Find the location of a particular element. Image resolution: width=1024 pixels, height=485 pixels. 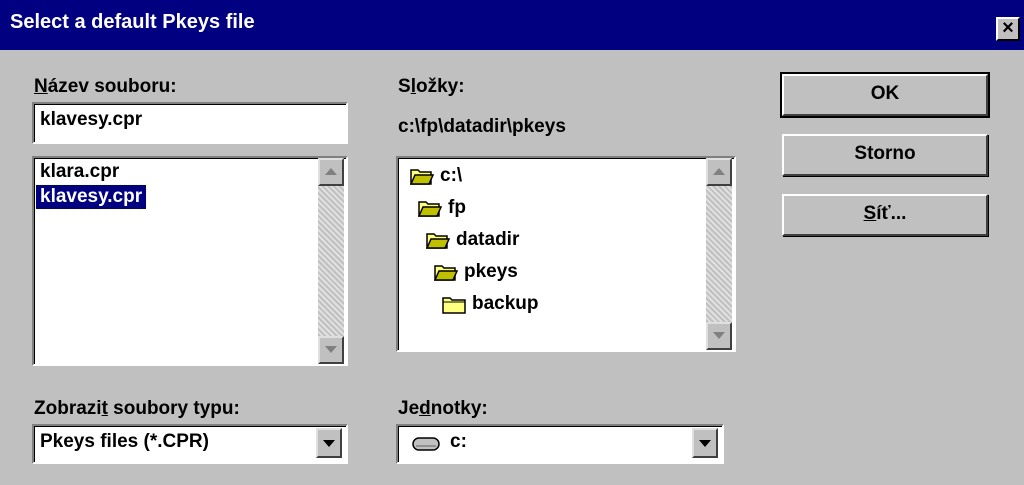

cancel-button: Storno is located at coordinates (885, 155).